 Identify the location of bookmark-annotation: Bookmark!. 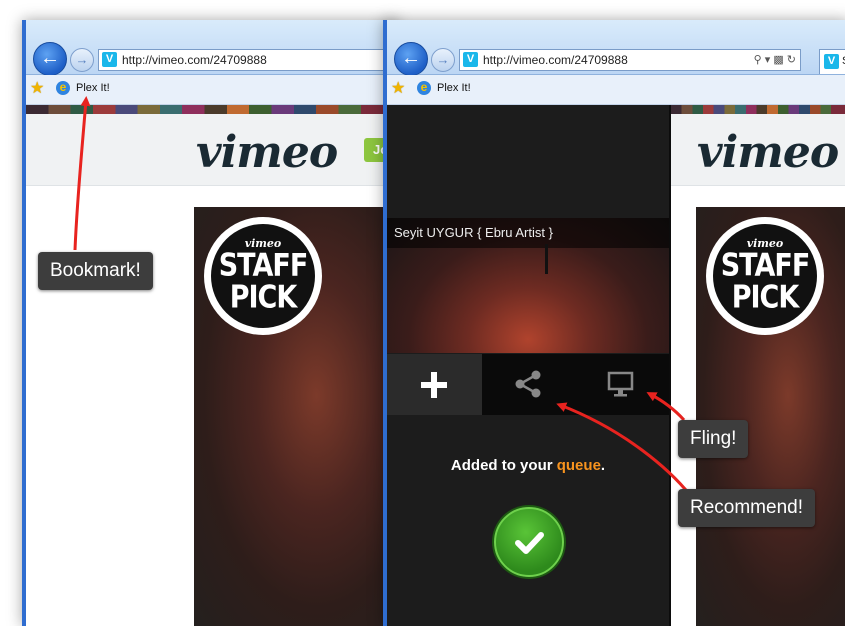
(95, 271).